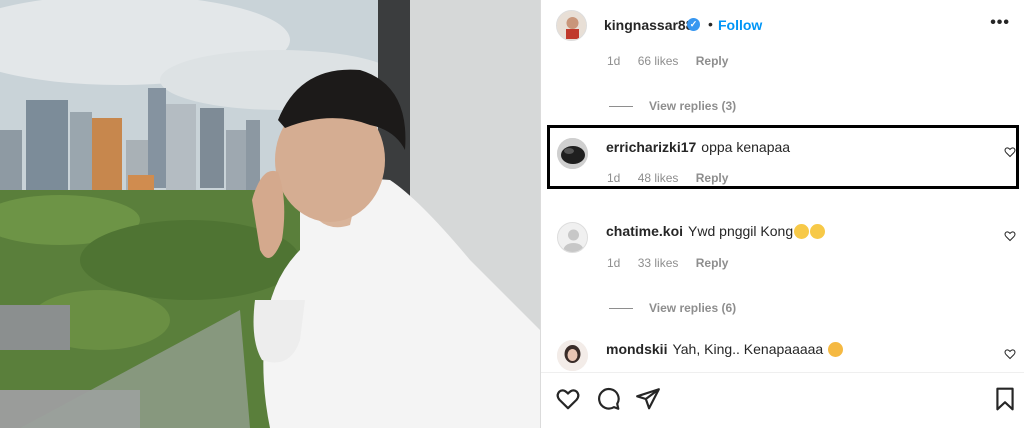 This screenshot has width=1024, height=429. I want to click on author-avatar-image, so click(571, 25).